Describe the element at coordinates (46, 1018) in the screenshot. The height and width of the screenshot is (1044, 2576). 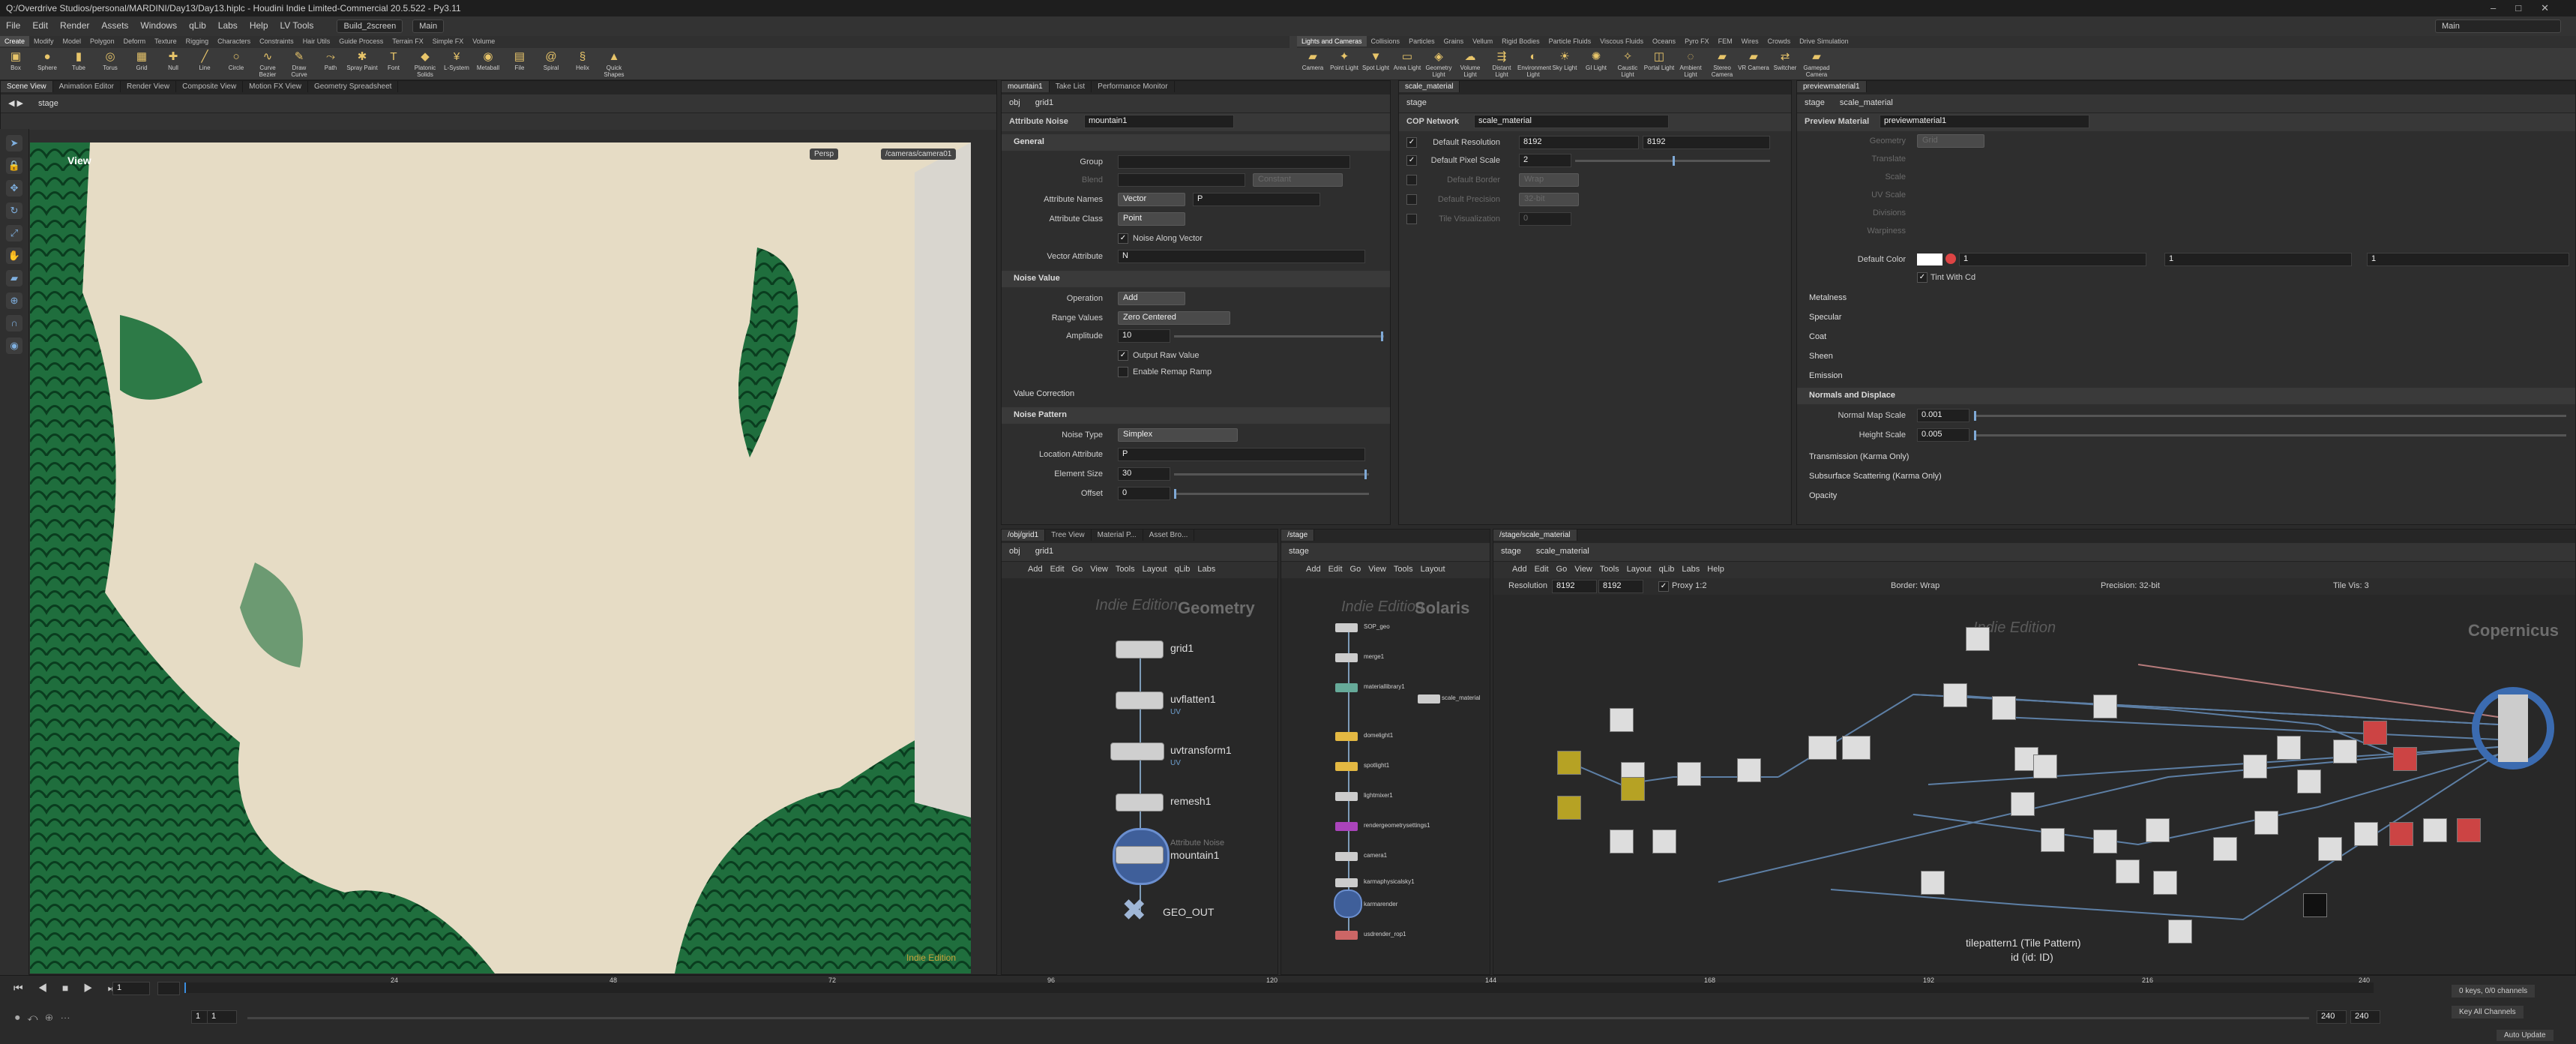
I see `timeline-tools: ⏺⤺⊕⋯` at that location.